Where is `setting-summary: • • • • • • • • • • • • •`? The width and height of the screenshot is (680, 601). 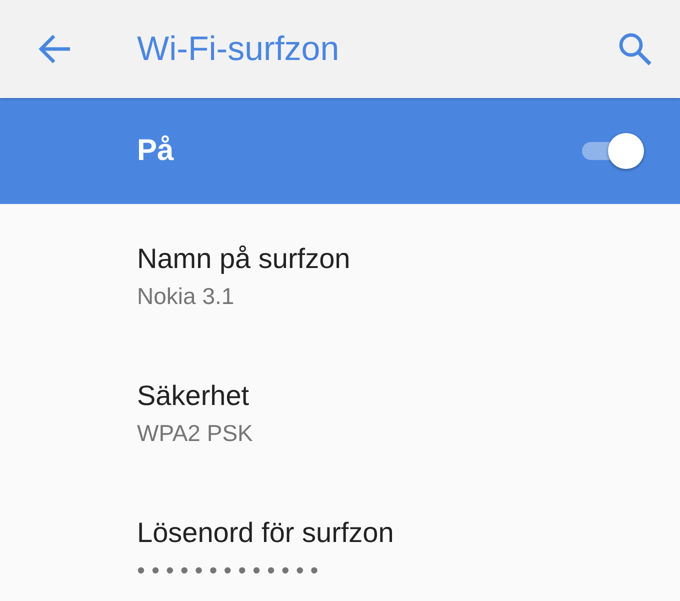 setting-summary: • • • • • • • • • • • • • is located at coordinates (228, 570).